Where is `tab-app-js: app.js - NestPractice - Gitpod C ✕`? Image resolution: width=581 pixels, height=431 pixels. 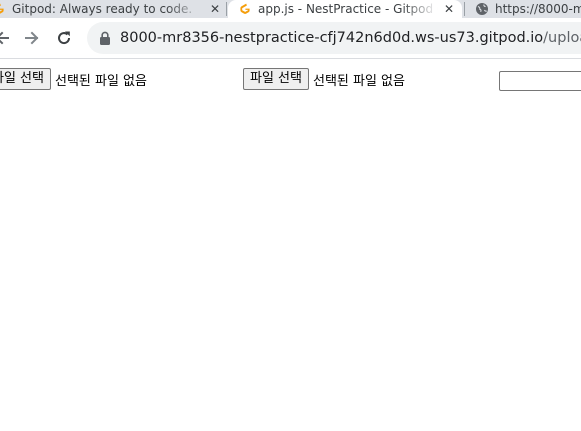
tab-app-js: app.js - NestPractice - Gitpod C ✕ is located at coordinates (345, 9).